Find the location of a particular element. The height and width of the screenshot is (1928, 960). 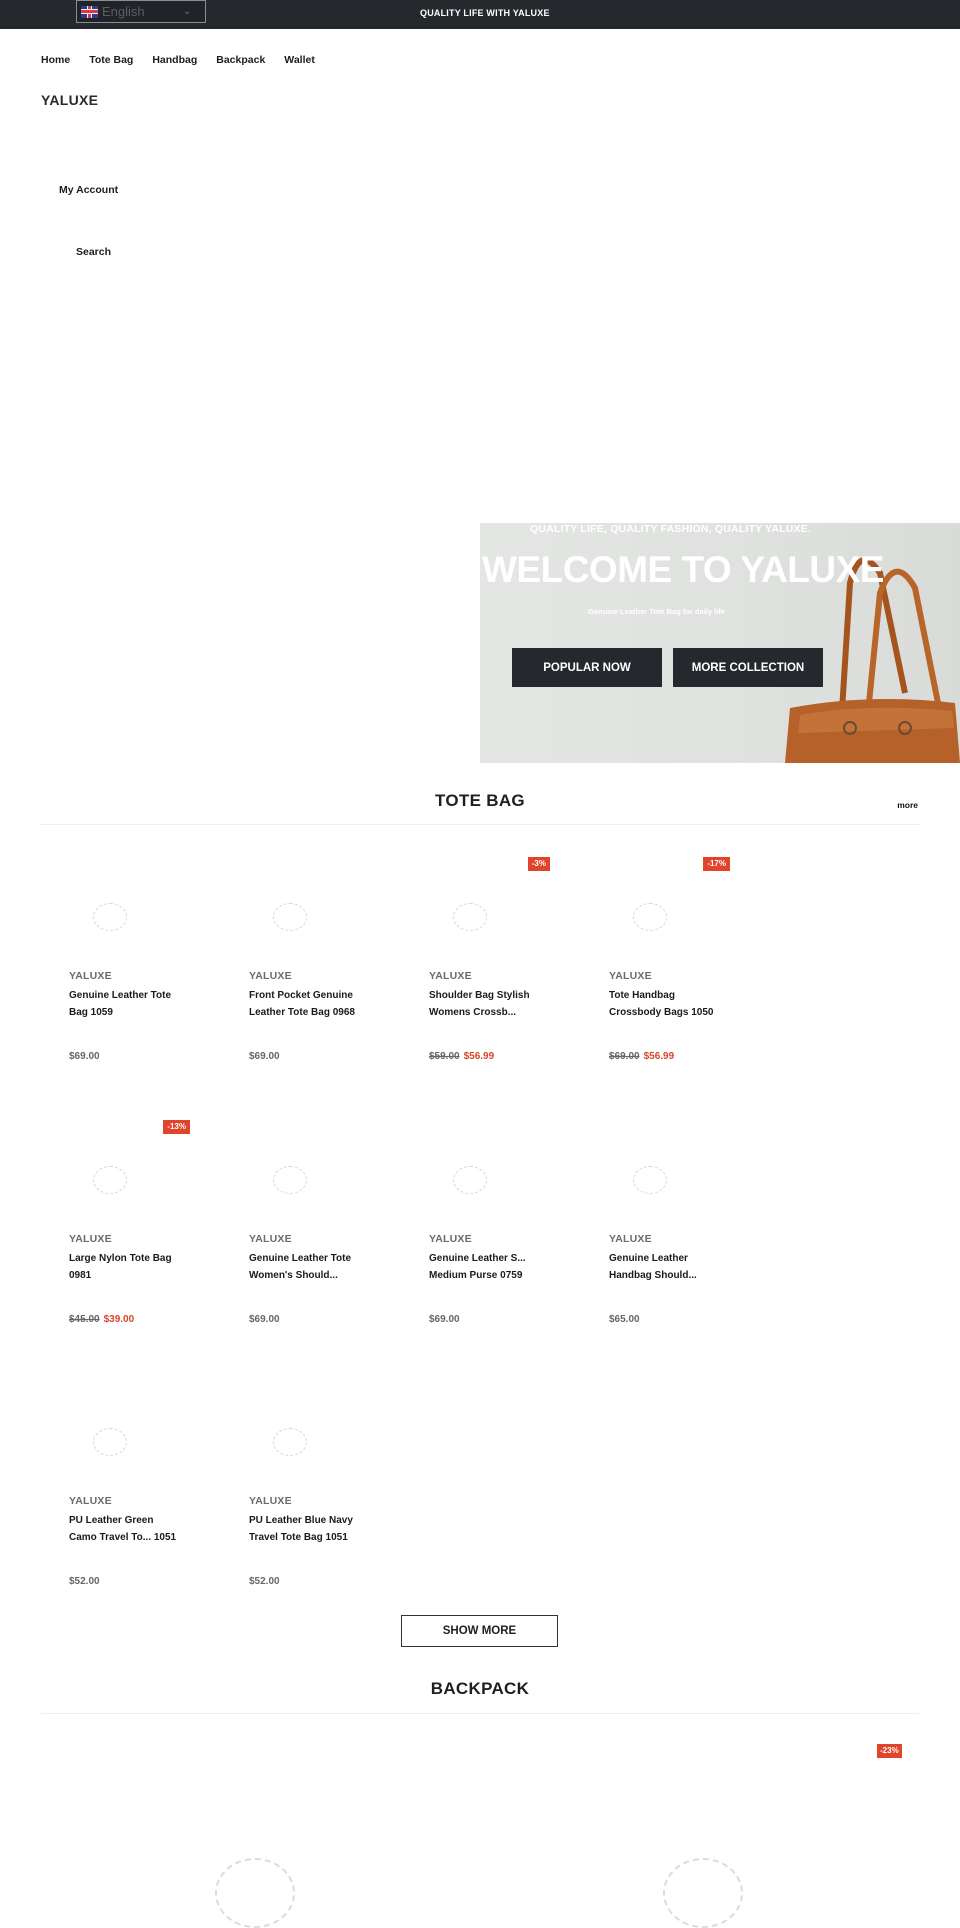

nav-item-tote-bag: Tote Bag is located at coordinates (111, 60).